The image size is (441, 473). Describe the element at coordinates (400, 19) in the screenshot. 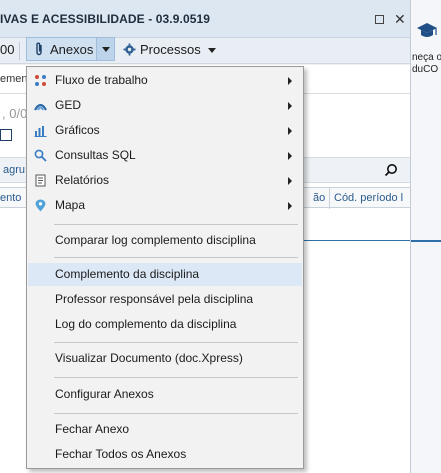

I see `close-icon: ✕` at that location.